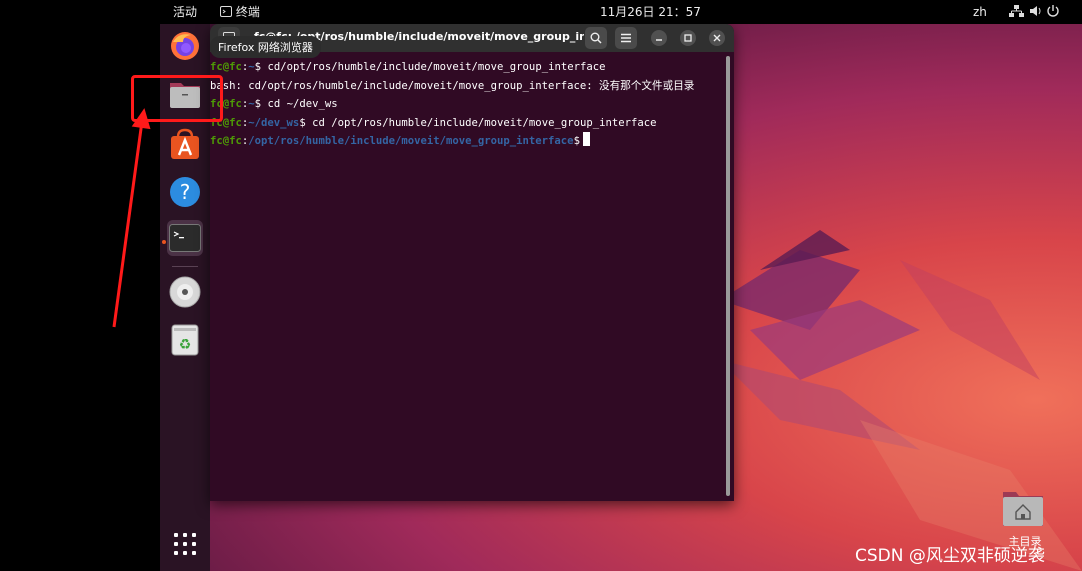  What do you see at coordinates (131, 218) in the screenshot?
I see `annotation-arrow` at bounding box center [131, 218].